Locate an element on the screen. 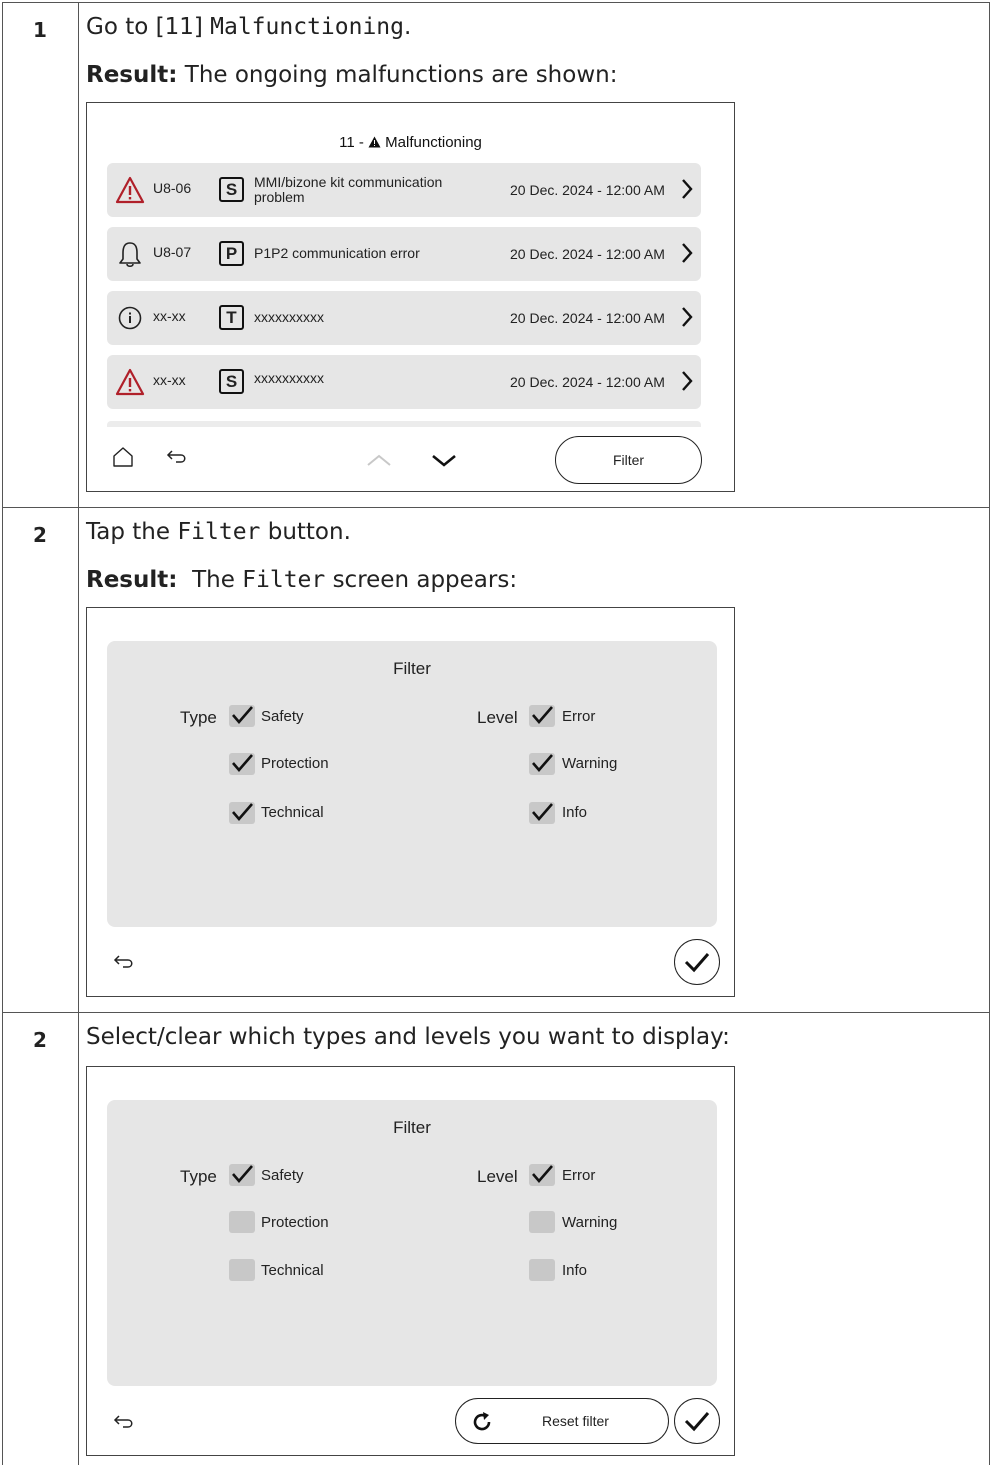 The image size is (992, 1465). step-instruction: Go to [11] Malfunctioning. is located at coordinates (248, 27).